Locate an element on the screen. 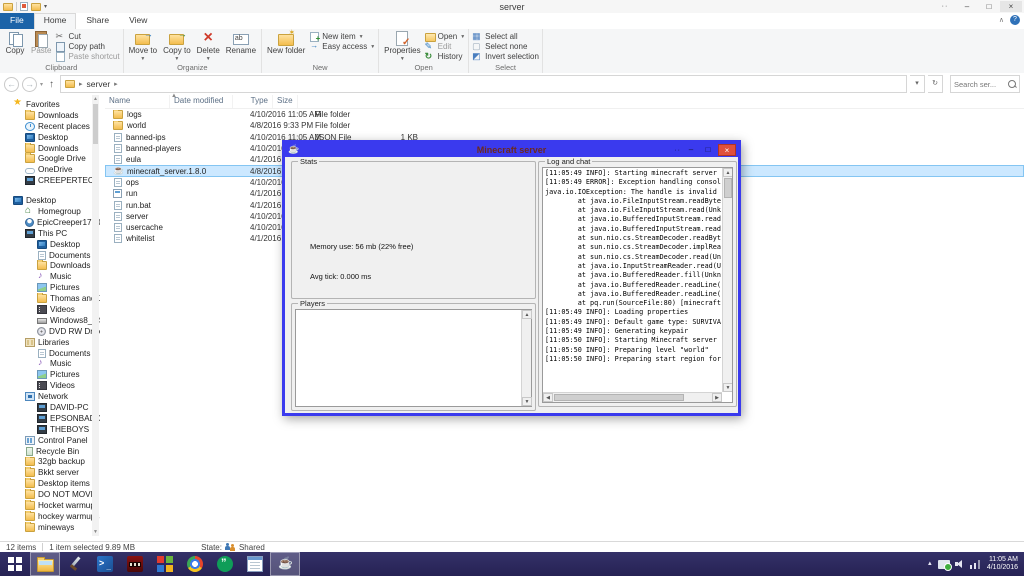 The height and width of the screenshot is (576, 1024). refresh-icon: ↻ is located at coordinates (935, 84).